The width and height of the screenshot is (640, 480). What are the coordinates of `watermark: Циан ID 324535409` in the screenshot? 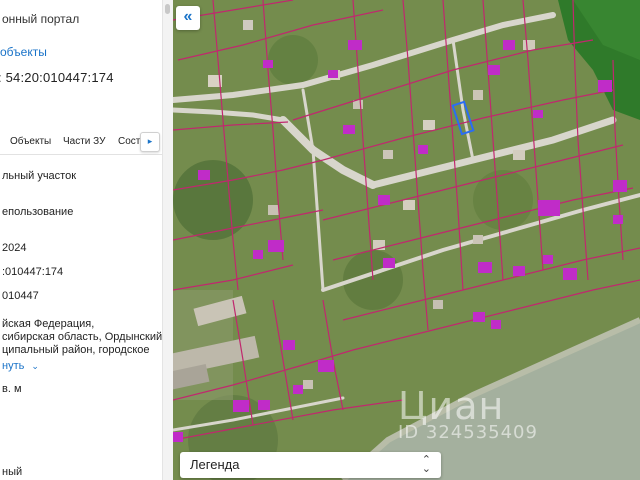 It's located at (468, 413).